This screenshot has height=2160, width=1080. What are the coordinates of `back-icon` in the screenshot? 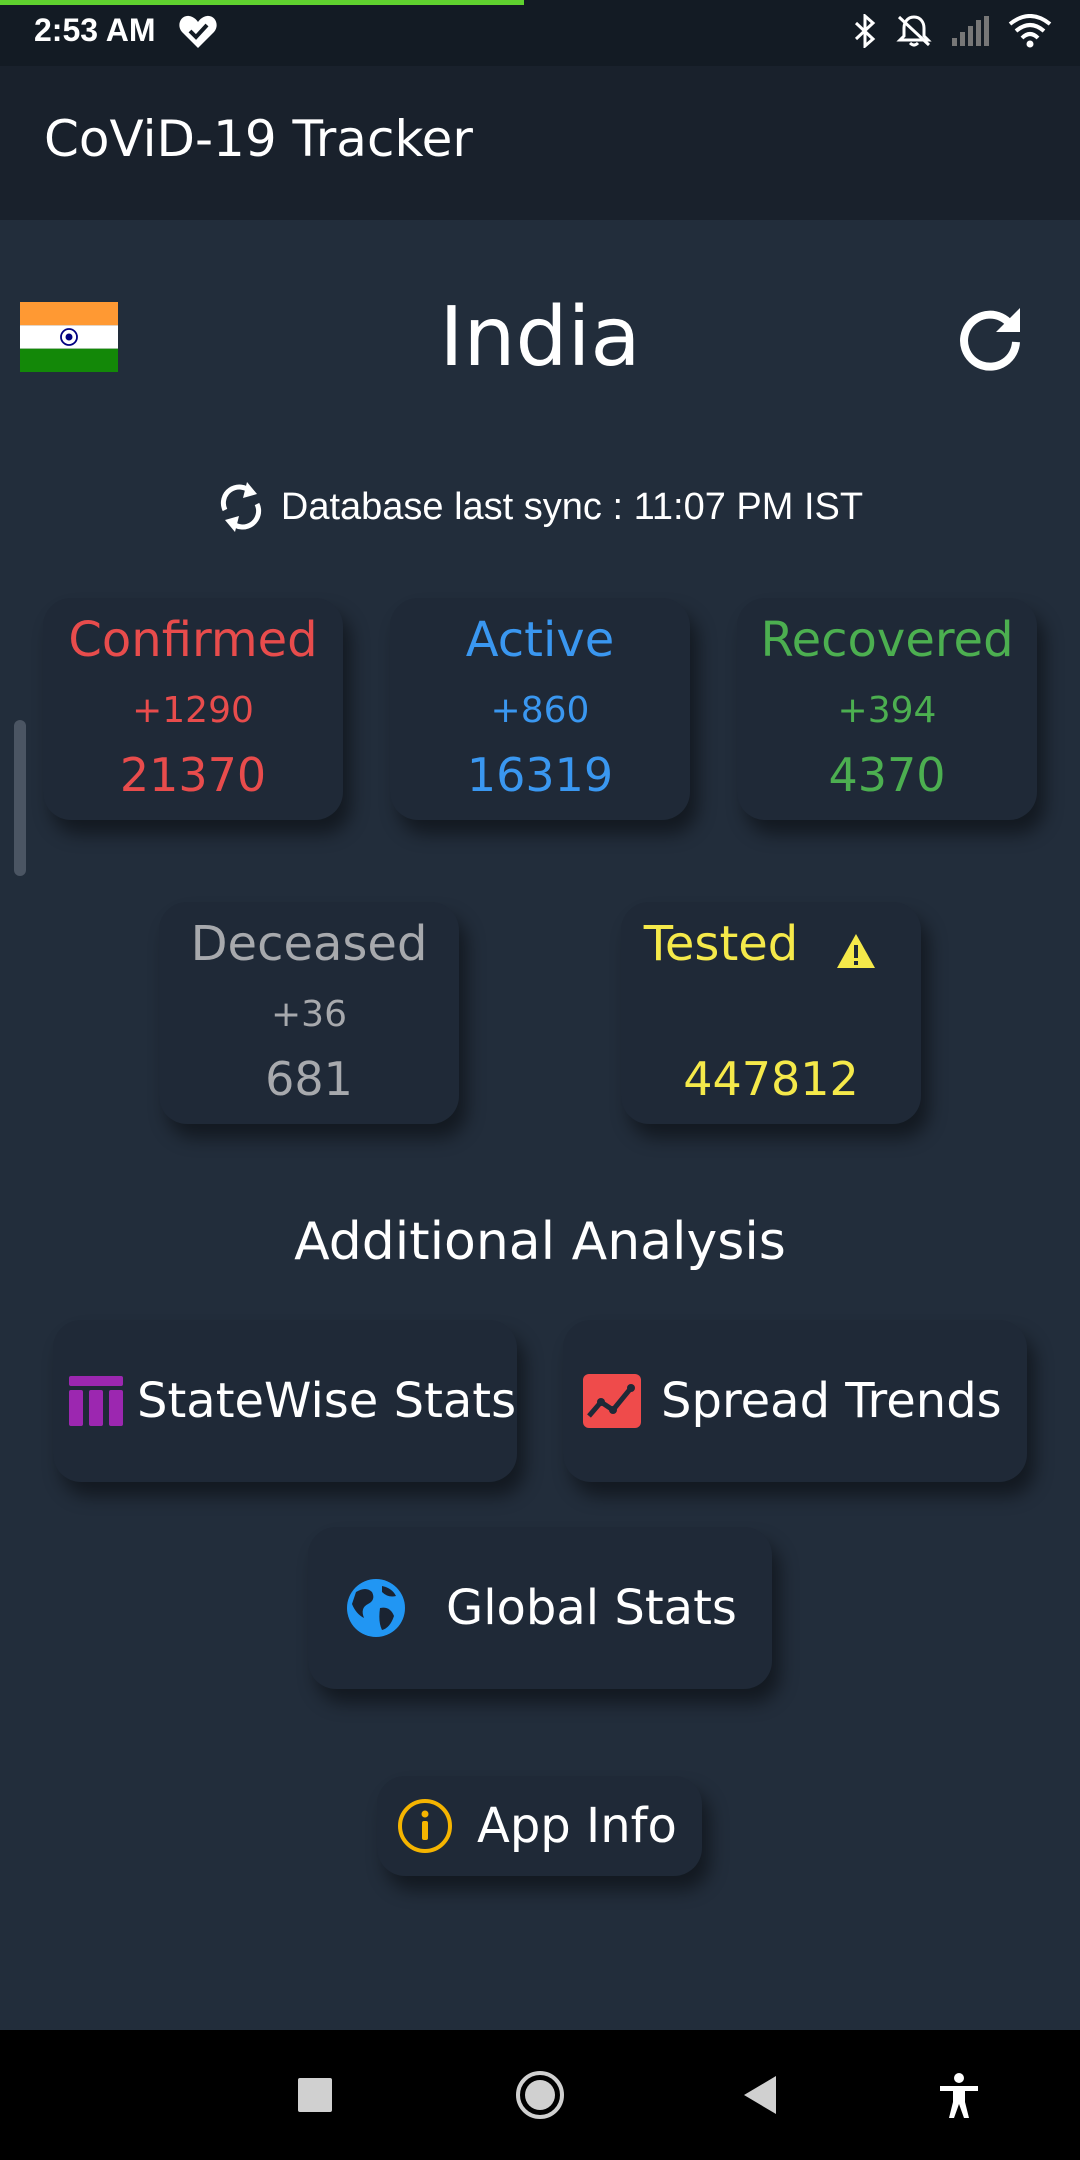 It's located at (760, 2095).